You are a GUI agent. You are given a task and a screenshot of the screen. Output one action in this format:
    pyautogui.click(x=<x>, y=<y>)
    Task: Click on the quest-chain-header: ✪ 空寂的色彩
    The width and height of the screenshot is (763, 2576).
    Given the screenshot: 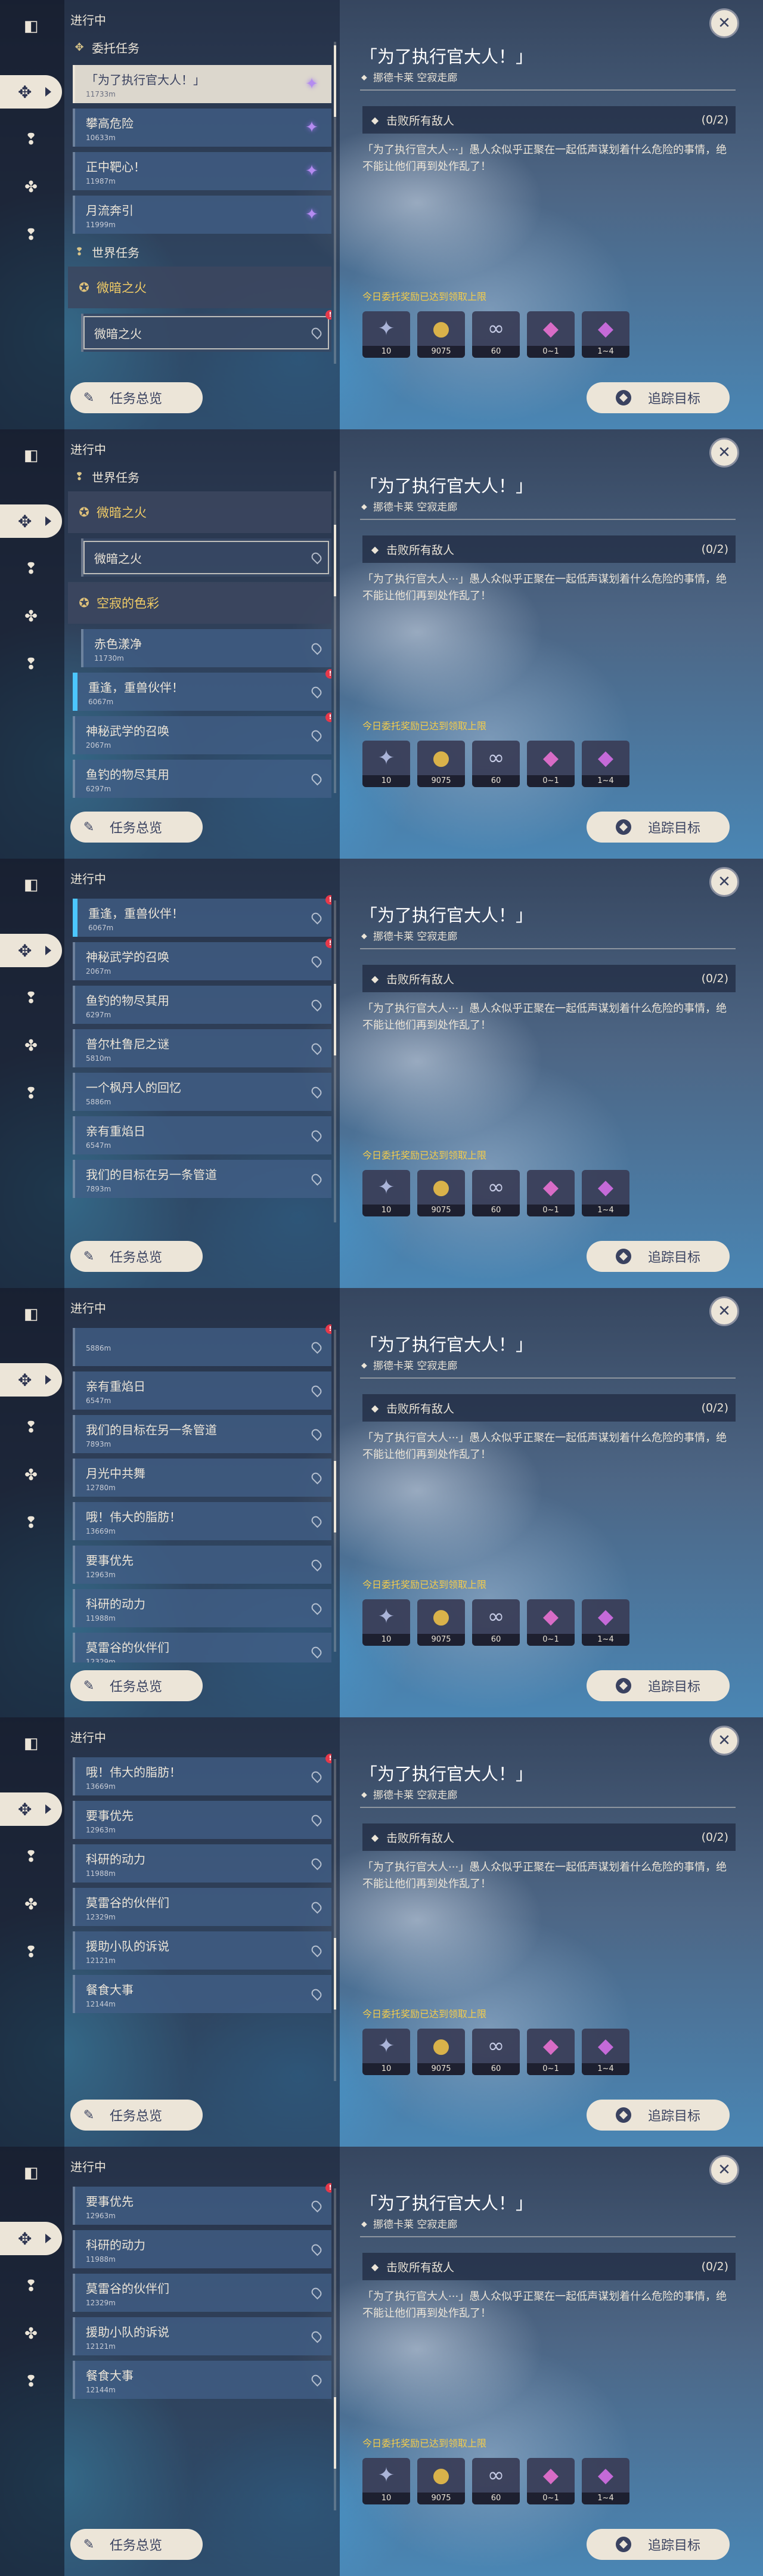 What is the action you would take?
    pyautogui.click(x=199, y=603)
    